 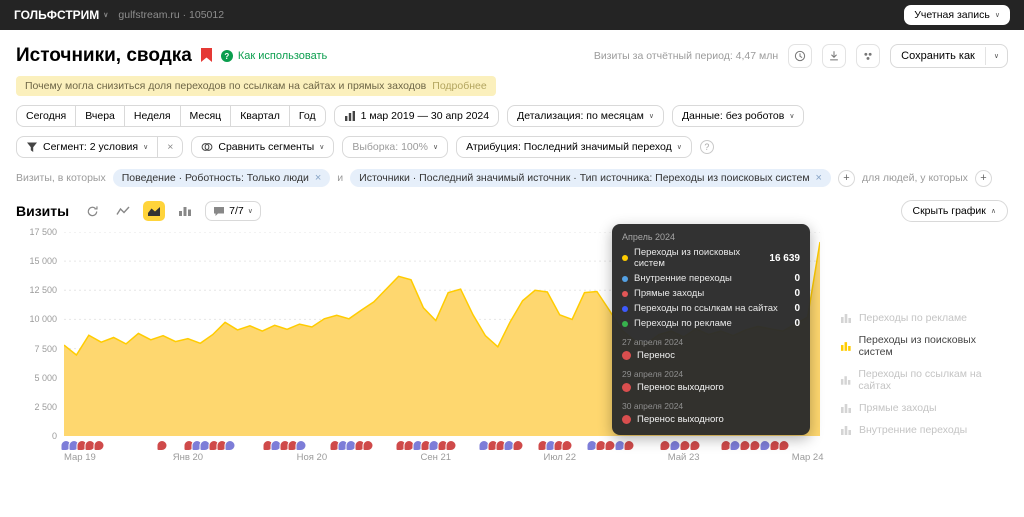 I want to click on notice-details-link: Подробнее, so click(x=459, y=86).